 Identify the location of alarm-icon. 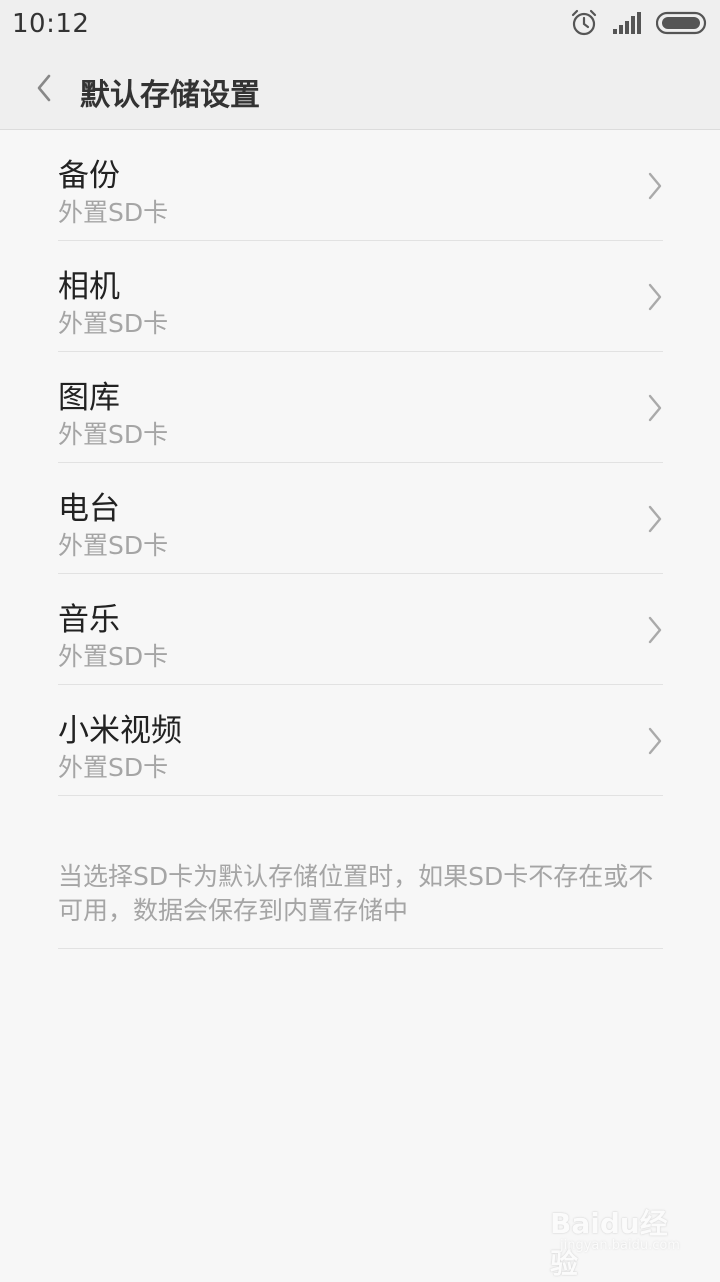
(584, 25).